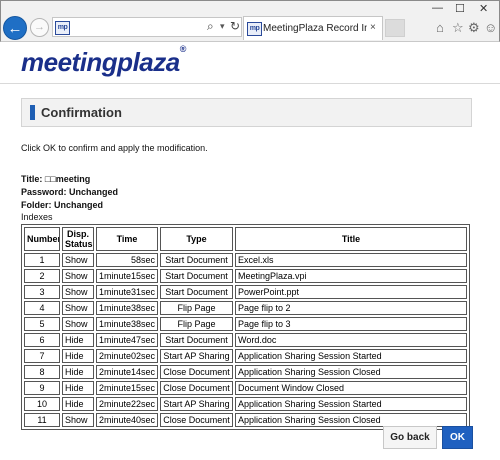 Image resolution: width=500 pixels, height=460 pixels. I want to click on browser-tab: mp MeetingPlaza Record Infor... ×, so click(313, 28).